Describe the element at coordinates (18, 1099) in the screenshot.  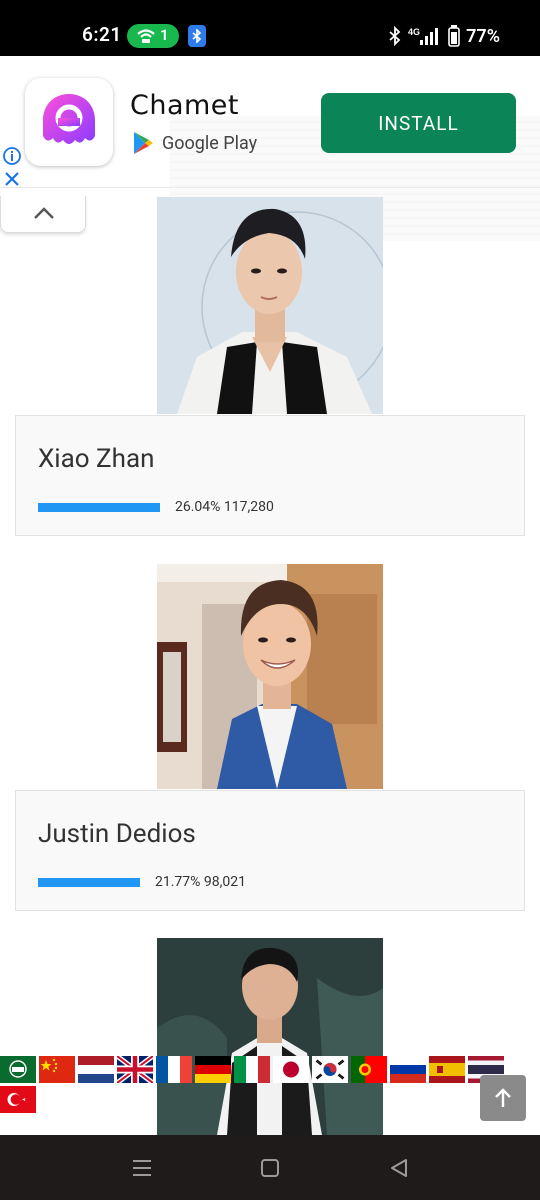
I see `flag-turkish-icon` at that location.